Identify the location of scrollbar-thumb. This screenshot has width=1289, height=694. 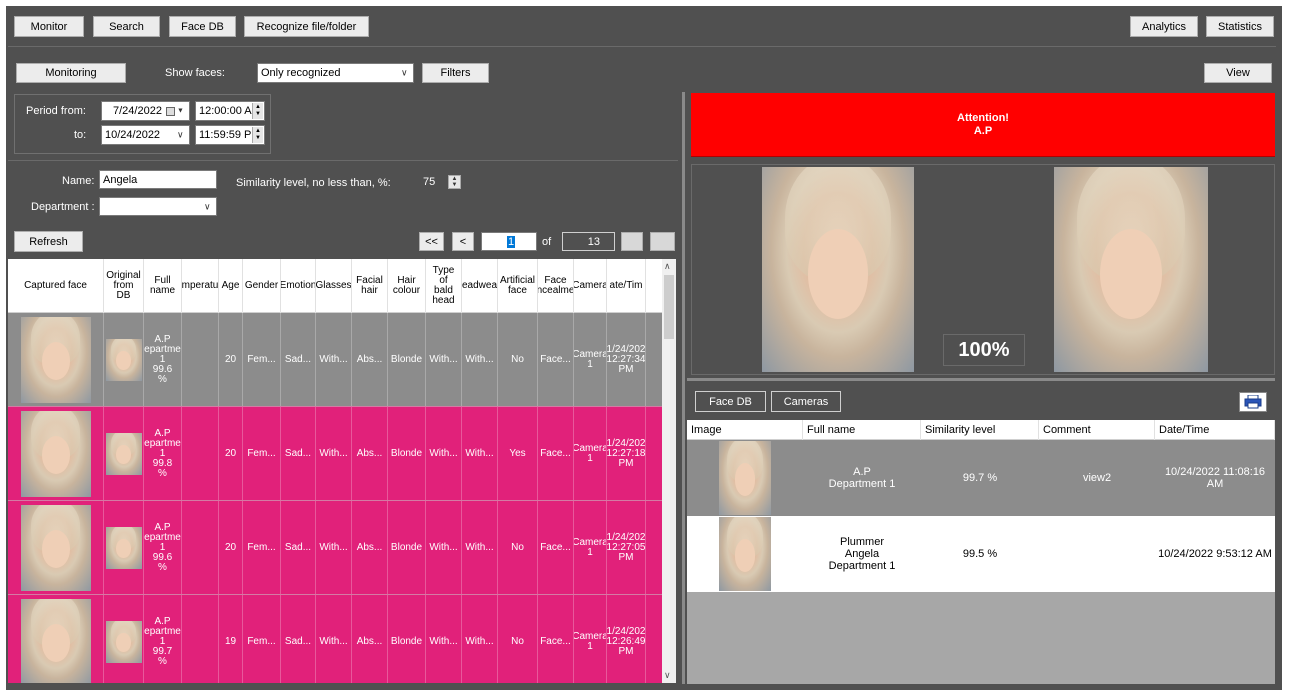
(669, 307).